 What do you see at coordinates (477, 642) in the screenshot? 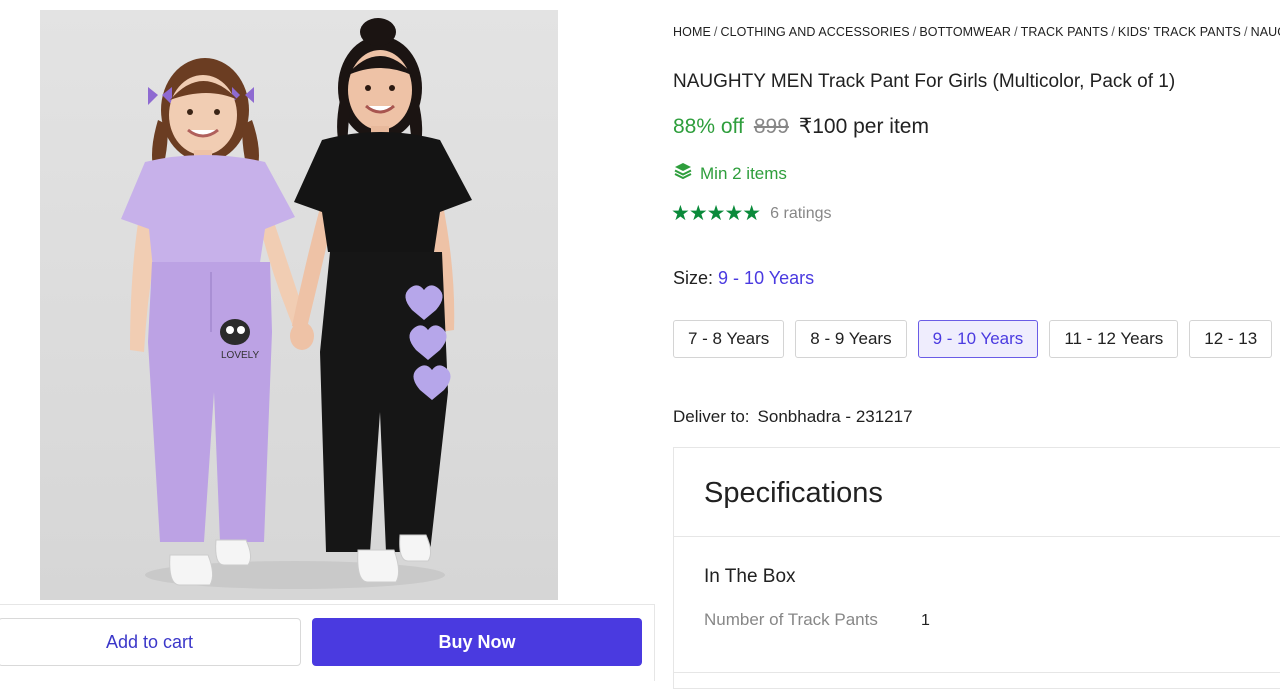
I see `buy-now-button: Buy Now` at bounding box center [477, 642].